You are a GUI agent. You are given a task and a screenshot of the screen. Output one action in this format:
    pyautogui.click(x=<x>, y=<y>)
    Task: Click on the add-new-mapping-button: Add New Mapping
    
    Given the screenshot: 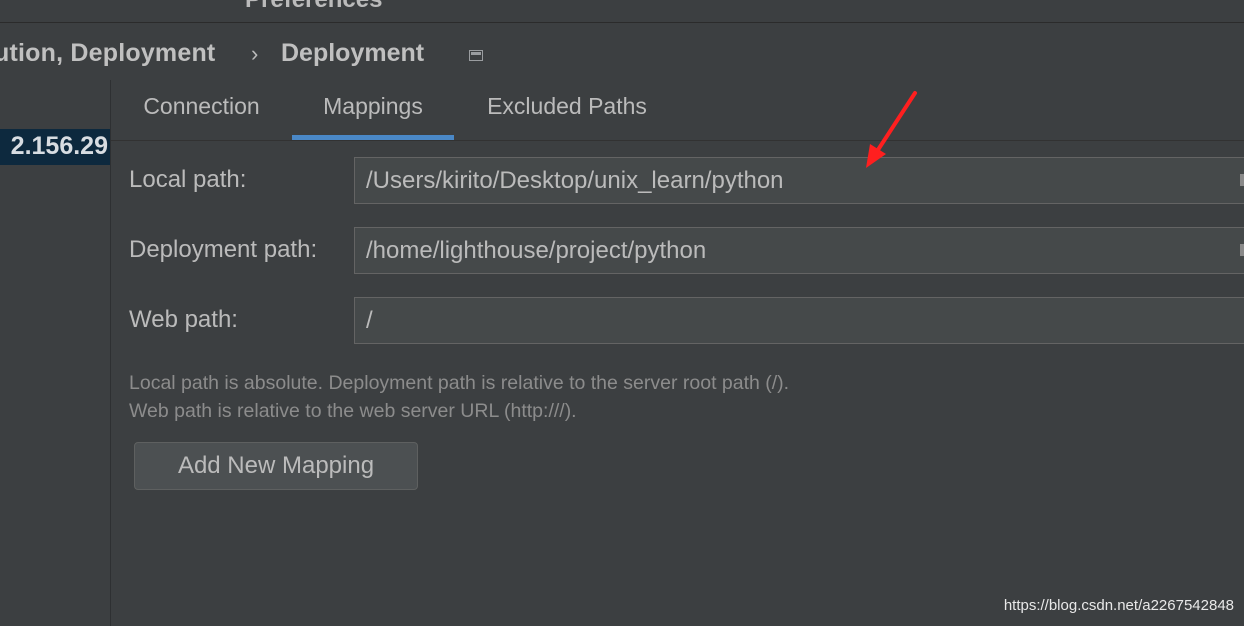 What is the action you would take?
    pyautogui.click(x=276, y=466)
    